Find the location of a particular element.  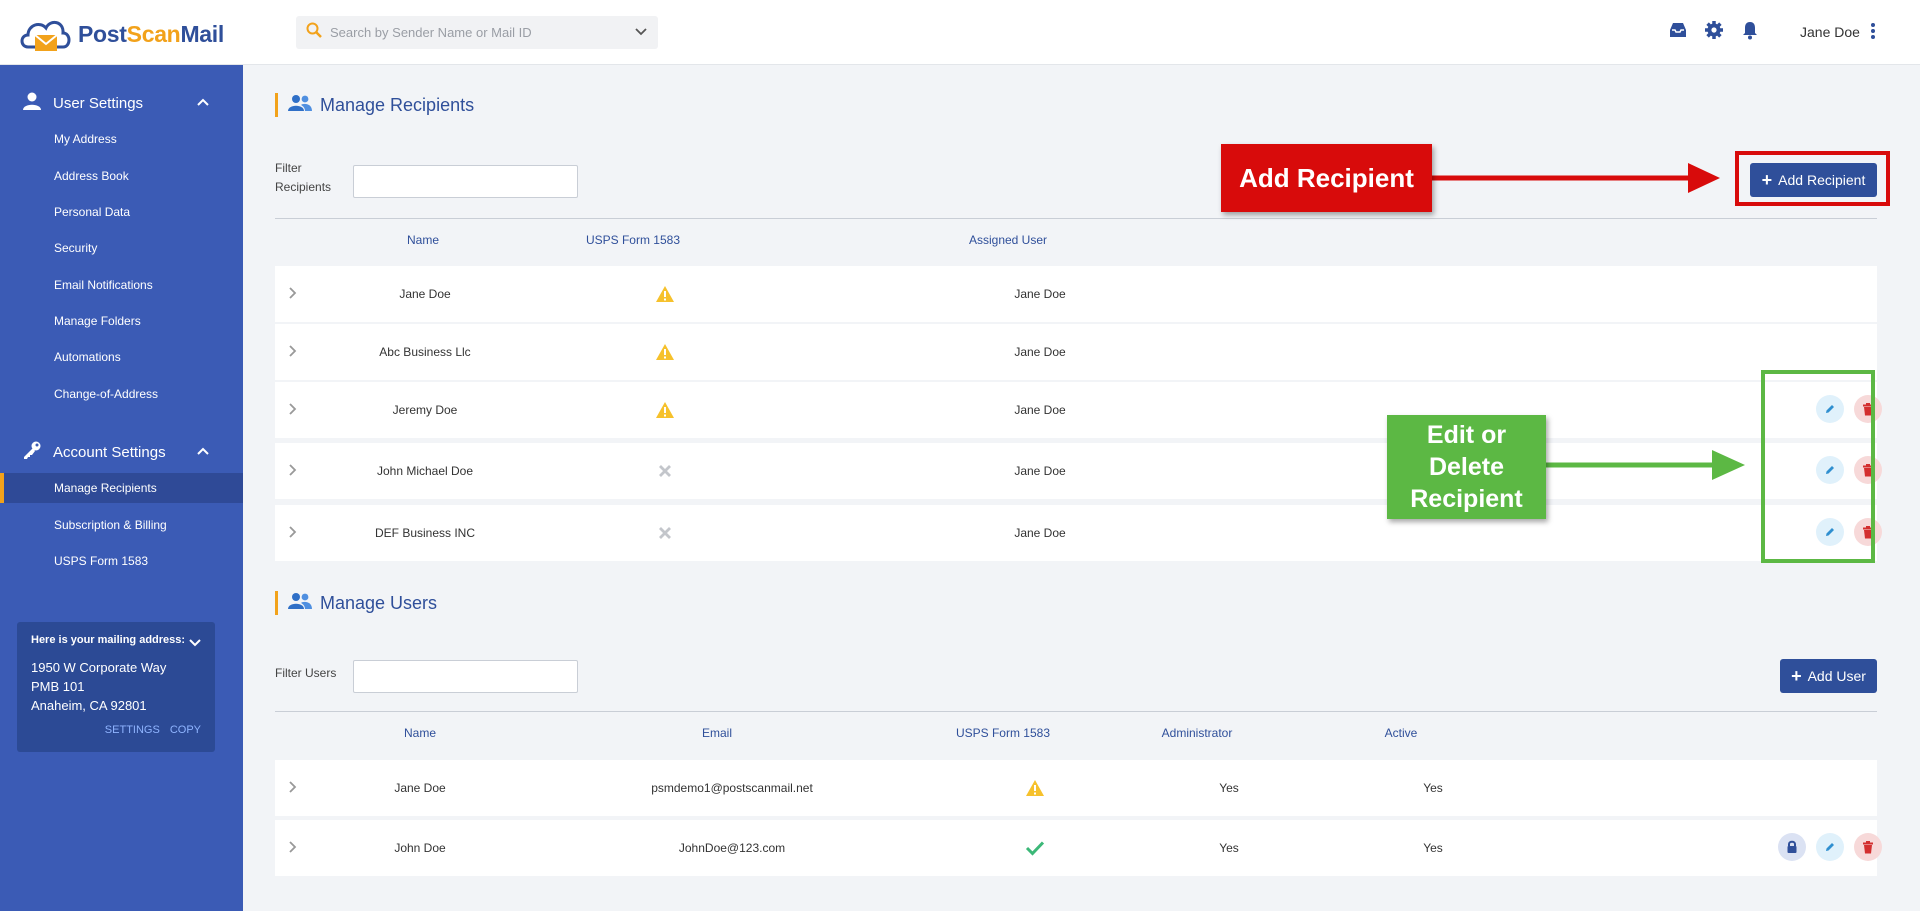

callout-line-2: Delete is located at coordinates (1466, 467).